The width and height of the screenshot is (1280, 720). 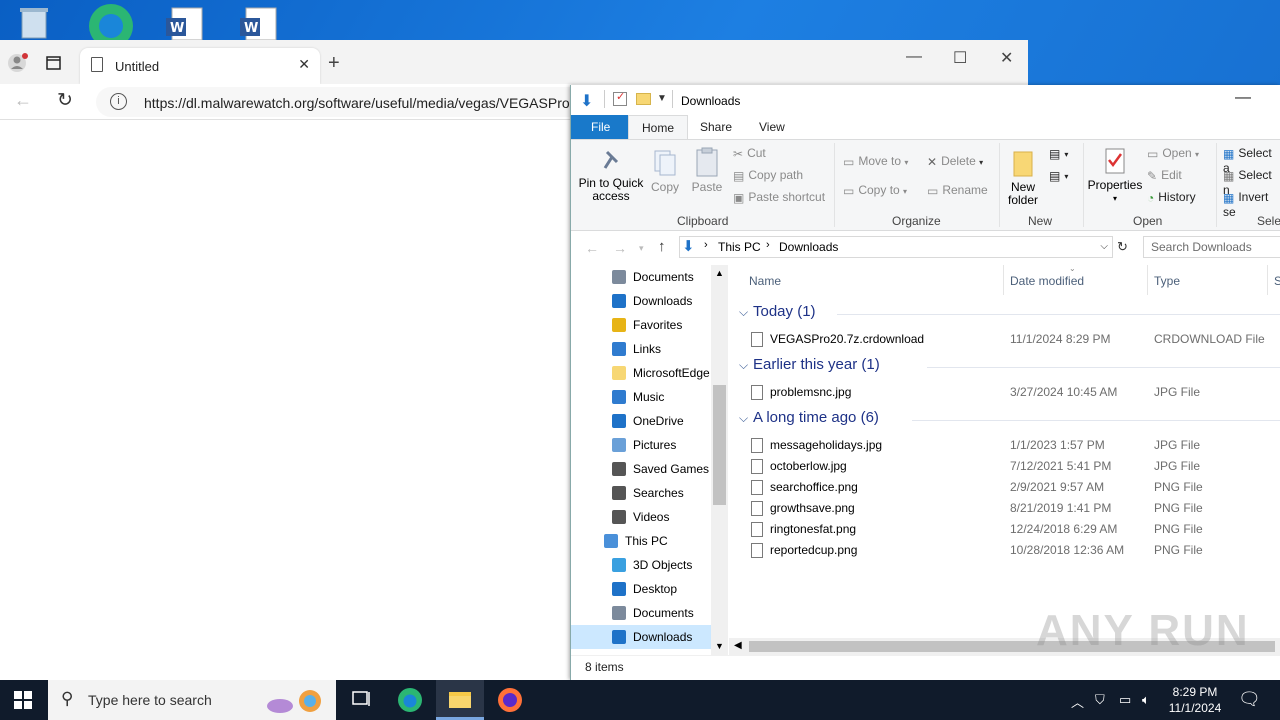 What do you see at coordinates (192, 700) in the screenshot?
I see `taskbar-search-box: ⚲ Type here to search` at bounding box center [192, 700].